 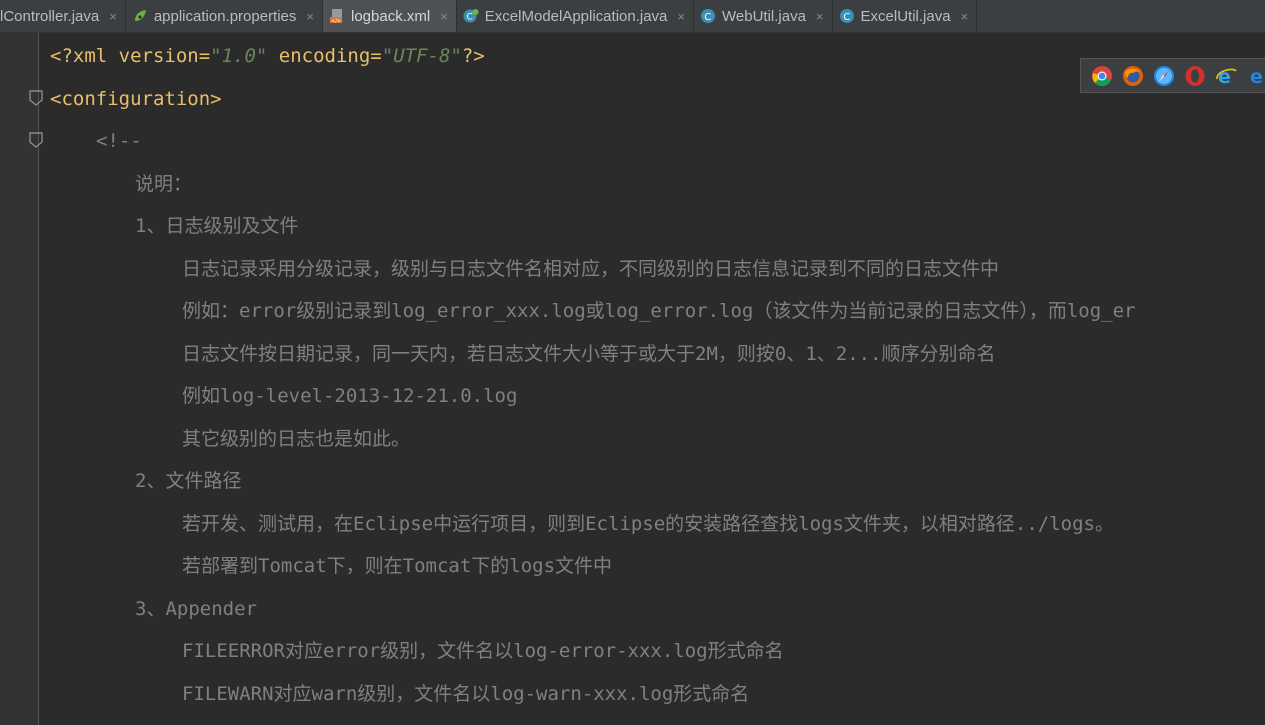 I want to click on code-line-xml-declaration: <?xml version="1.0" encoding="UTF-8"?>, so click(x=267, y=56).